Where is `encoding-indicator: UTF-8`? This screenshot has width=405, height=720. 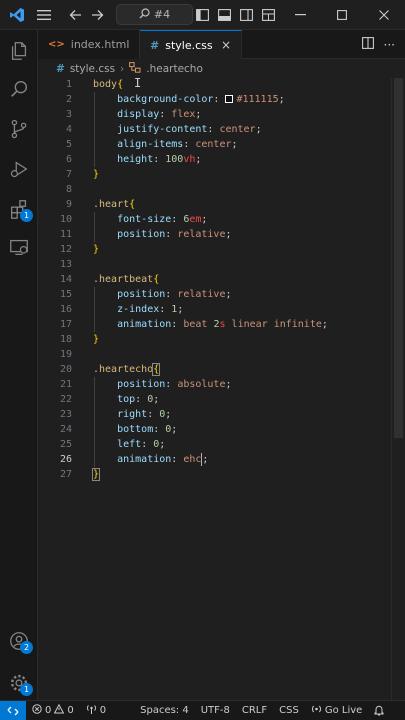
encoding-indicator: UTF-8 is located at coordinates (215, 710).